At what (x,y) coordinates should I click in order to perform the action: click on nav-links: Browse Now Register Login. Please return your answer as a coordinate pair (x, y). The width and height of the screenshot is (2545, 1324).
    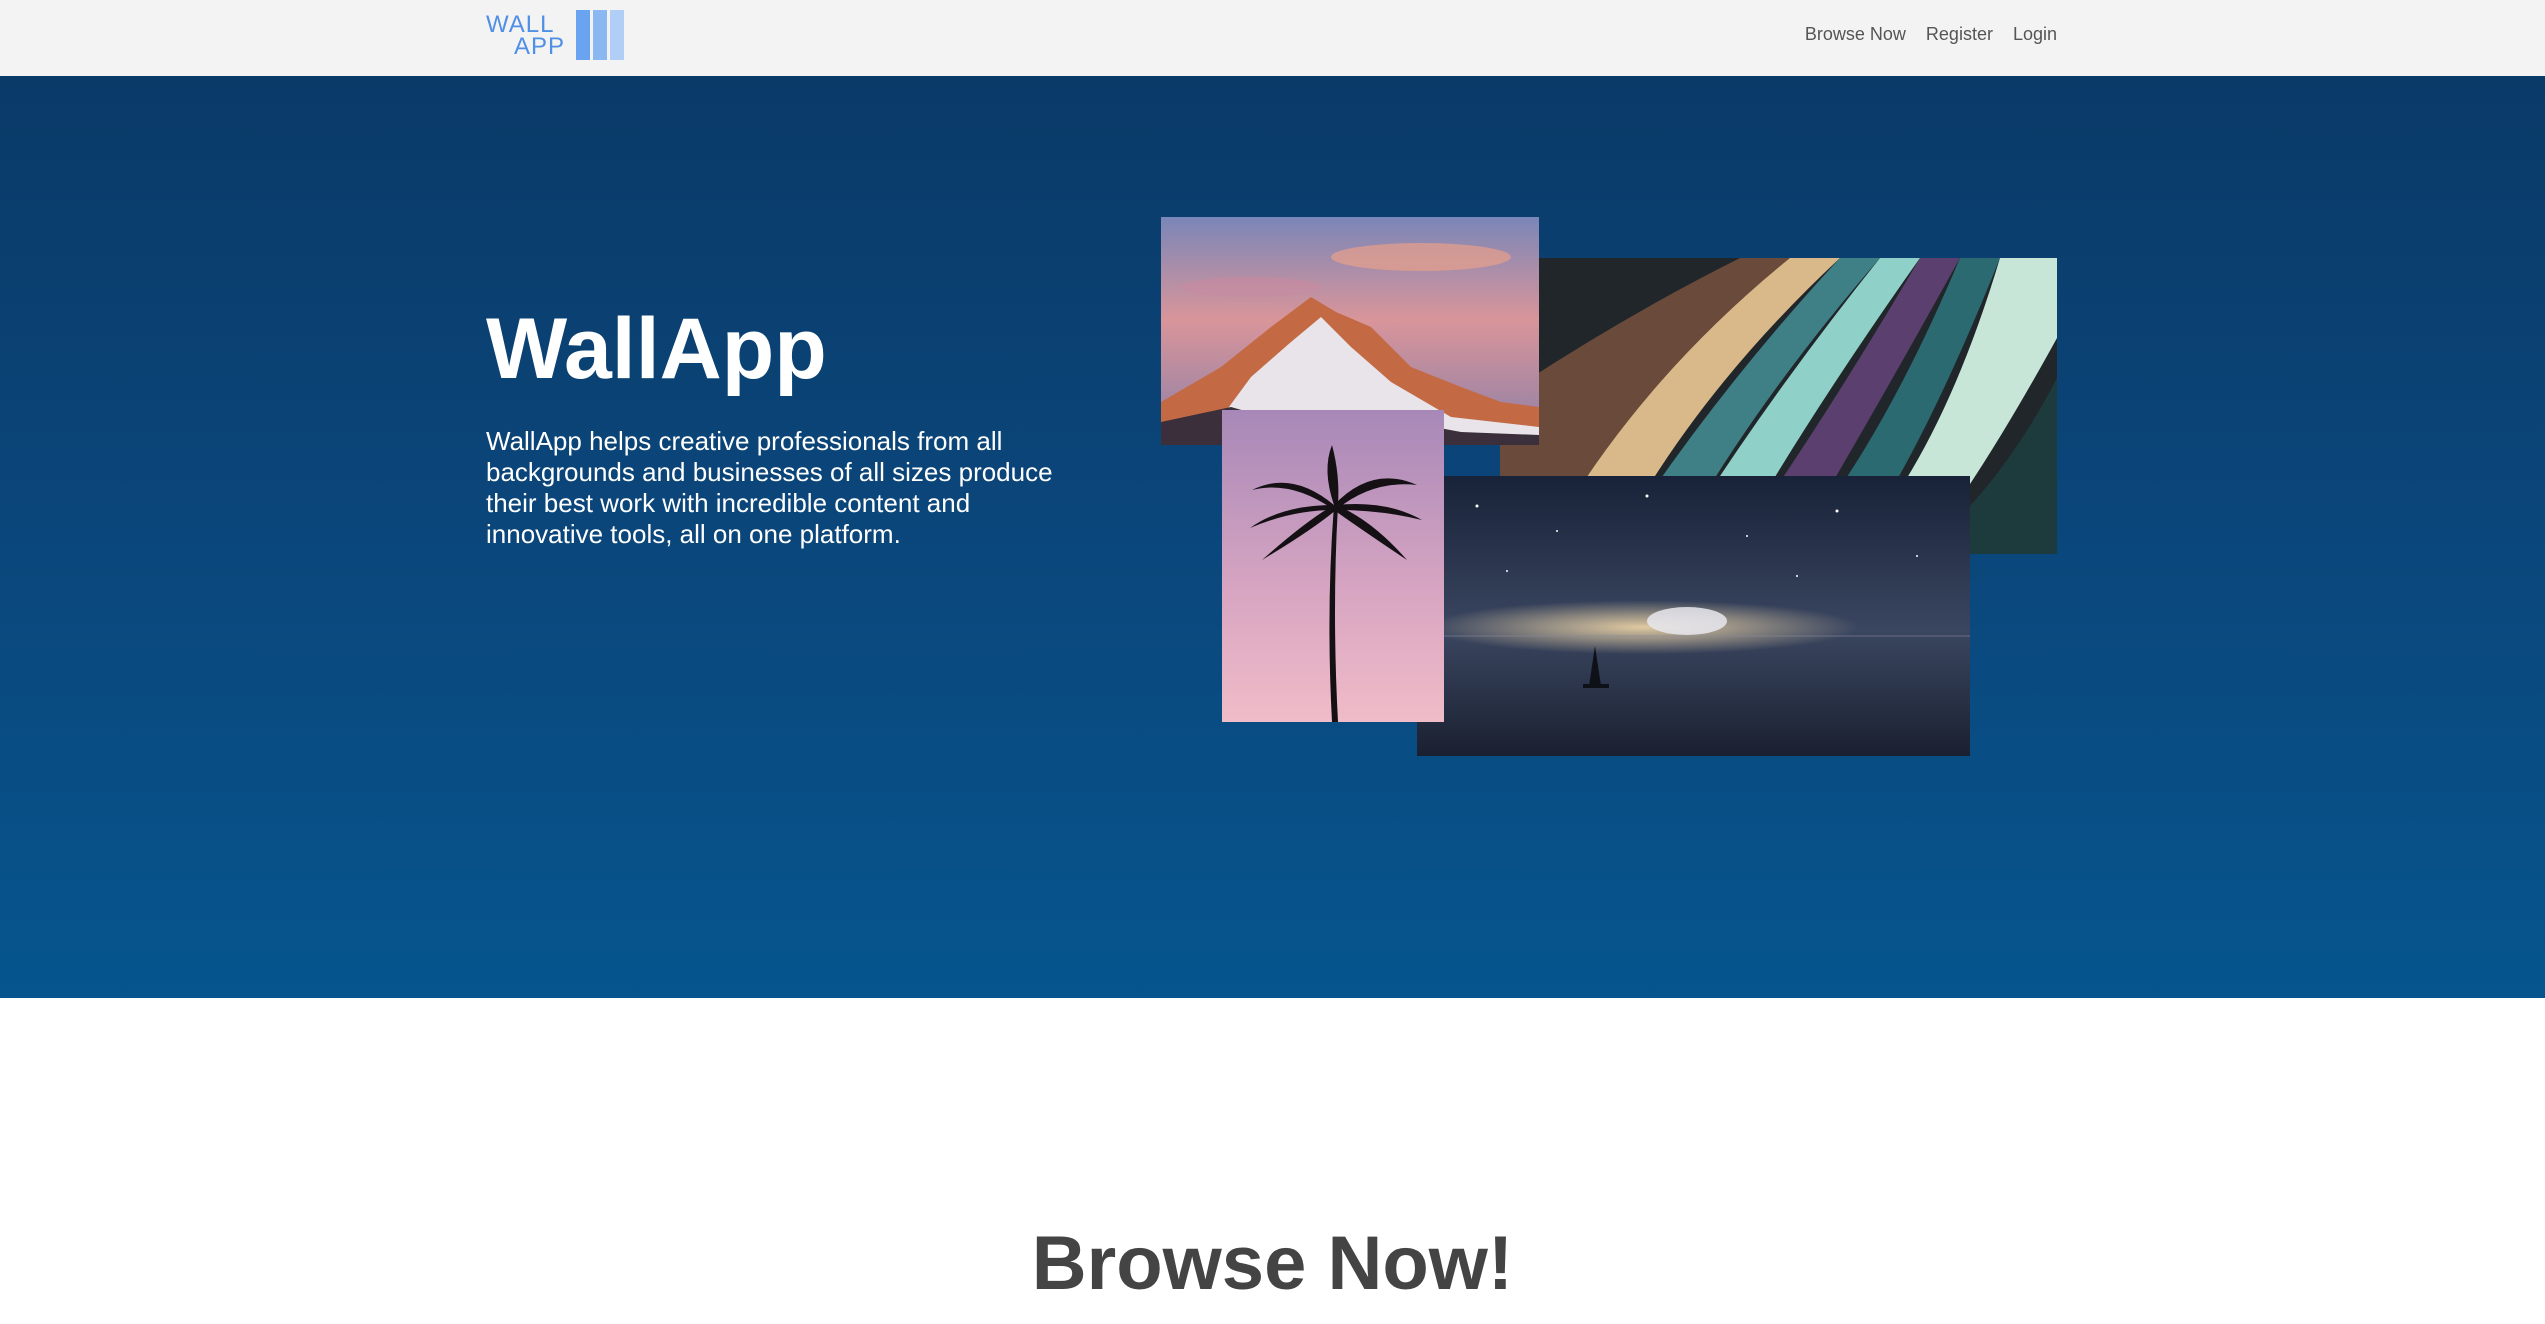
    Looking at the image, I should click on (1931, 34).